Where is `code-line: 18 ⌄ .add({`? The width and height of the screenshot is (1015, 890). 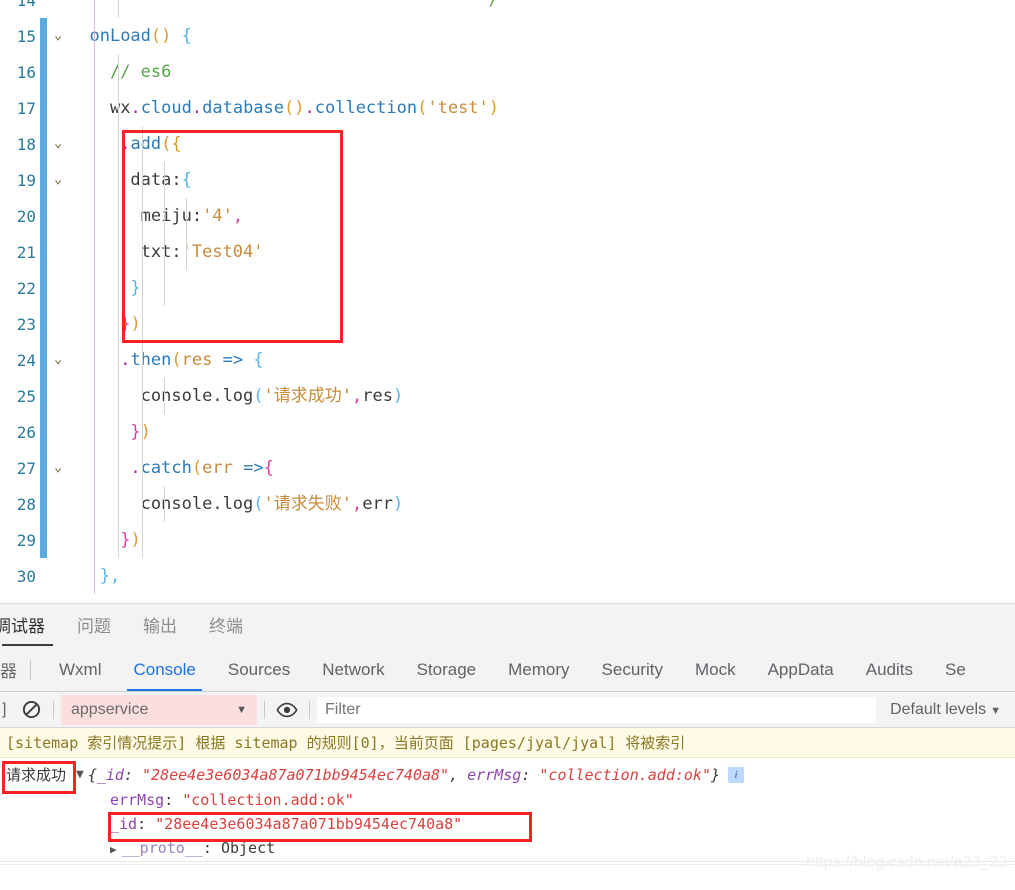
code-line: 18 ⌄ .add({ is located at coordinates (507, 144).